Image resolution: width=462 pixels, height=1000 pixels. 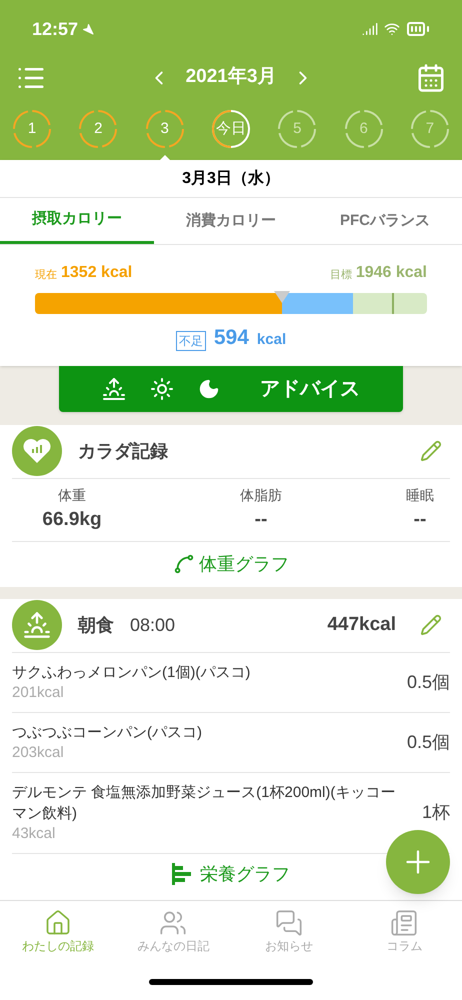 I want to click on shortfall-unit: kcal, so click(x=271, y=340).